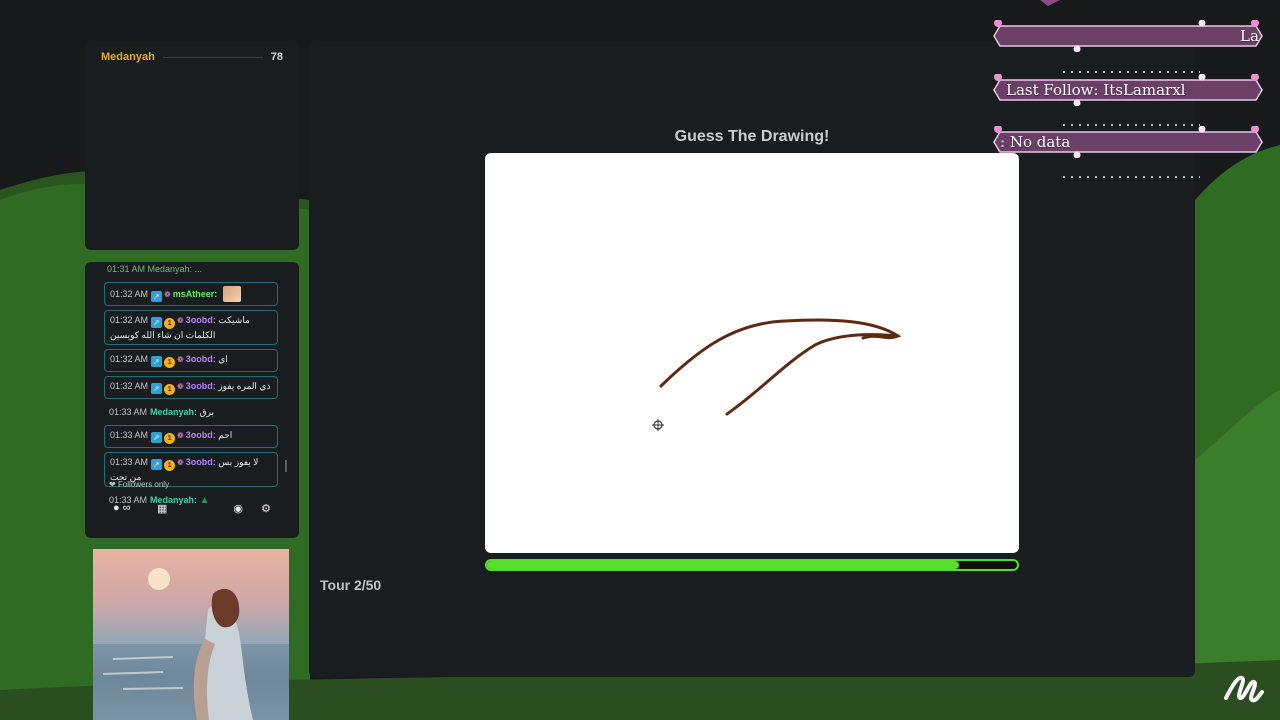 The image size is (1280, 720). What do you see at coordinates (112, 484) in the screenshot?
I see `heart-icon: ❤` at bounding box center [112, 484].